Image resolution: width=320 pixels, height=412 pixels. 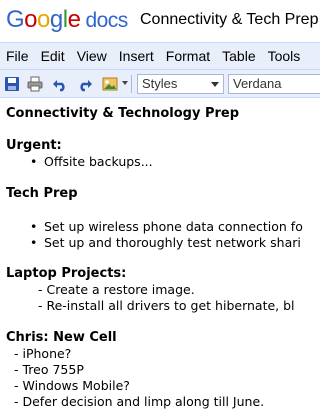 I want to click on logo-letter-e: e, so click(x=74, y=19).